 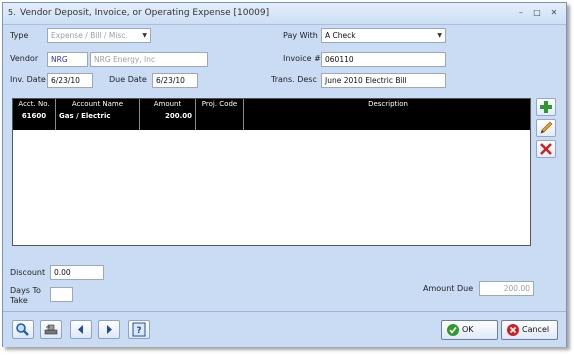 I want to click on inv-date-label: Inv. Date, so click(x=28, y=79).